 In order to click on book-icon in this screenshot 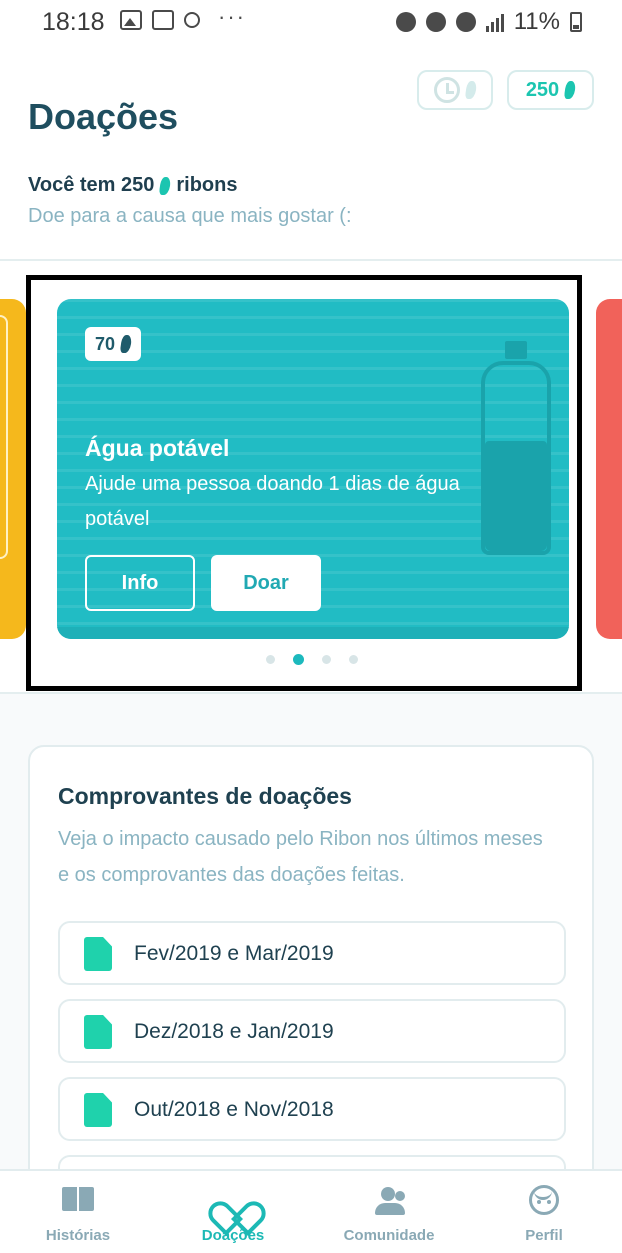, I will do `click(78, 1200)`.